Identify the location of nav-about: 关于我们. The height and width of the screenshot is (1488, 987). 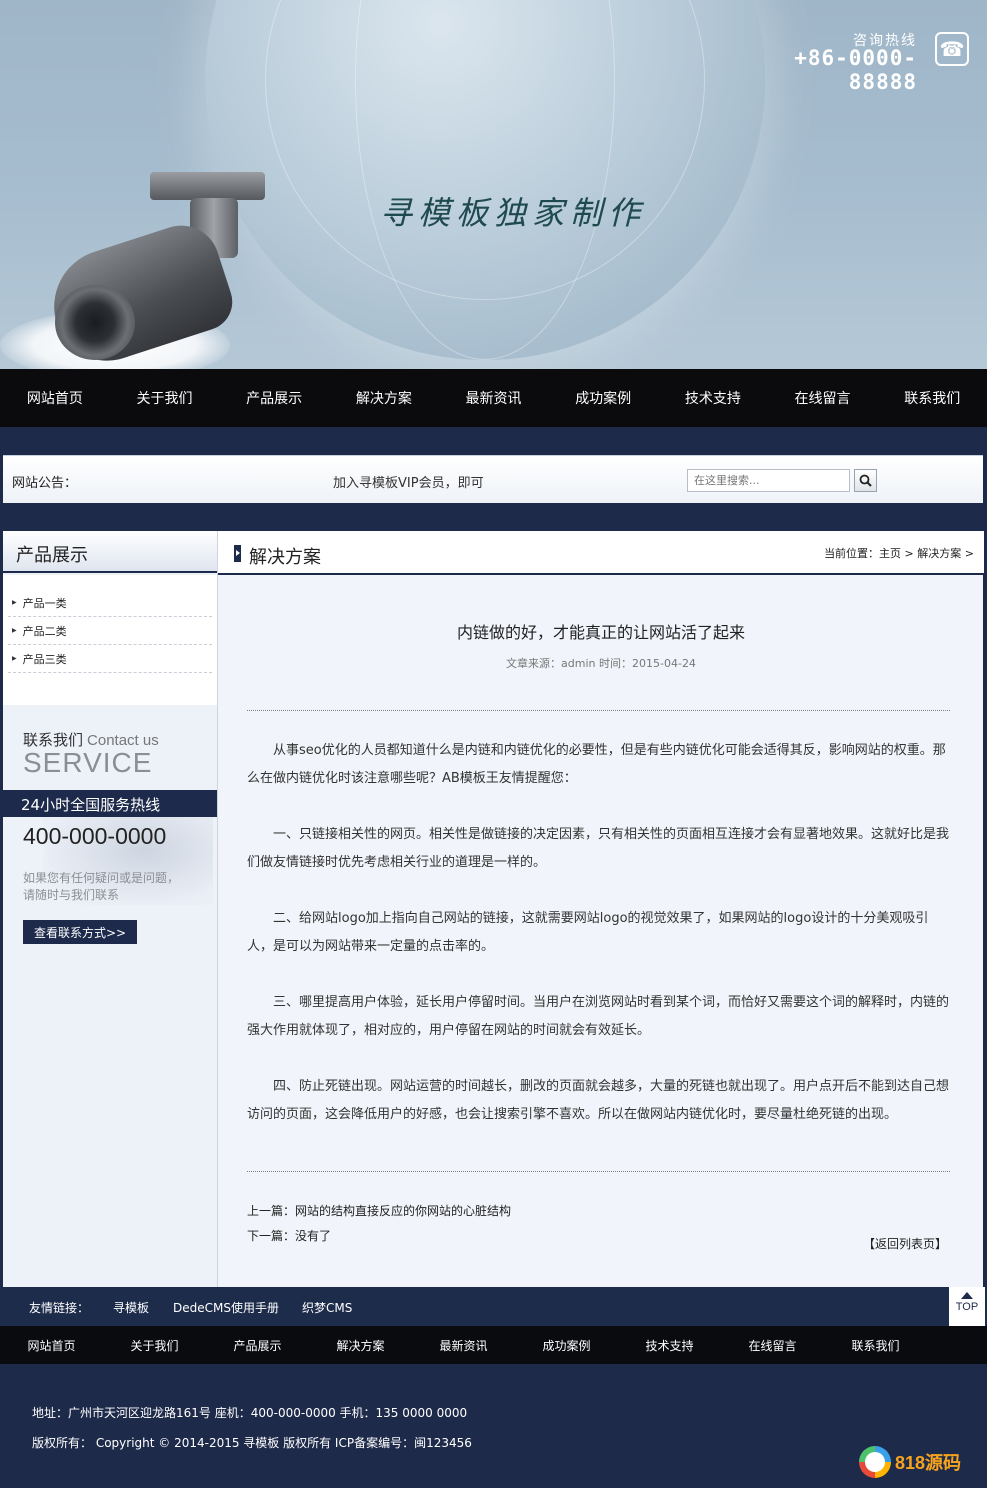
(165, 398).